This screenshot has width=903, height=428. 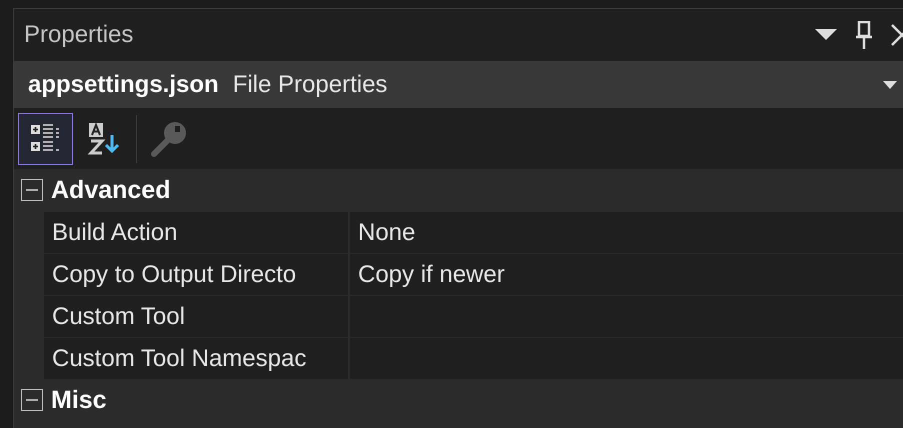 I want to click on object-selector: appsettings.json File Properties, so click(x=458, y=84).